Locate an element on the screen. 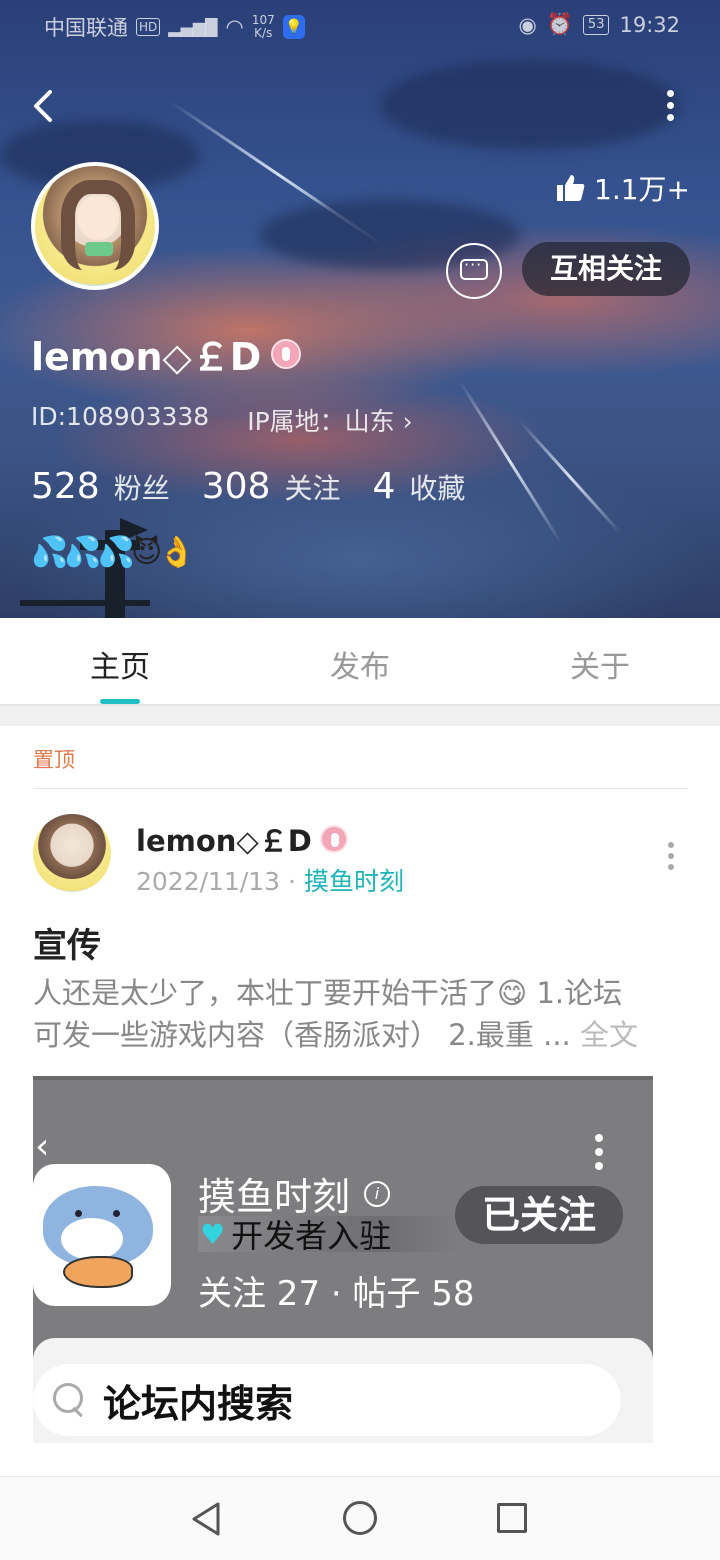 The height and width of the screenshot is (1560, 720). post-title: 宣传 is located at coordinates (67, 942).